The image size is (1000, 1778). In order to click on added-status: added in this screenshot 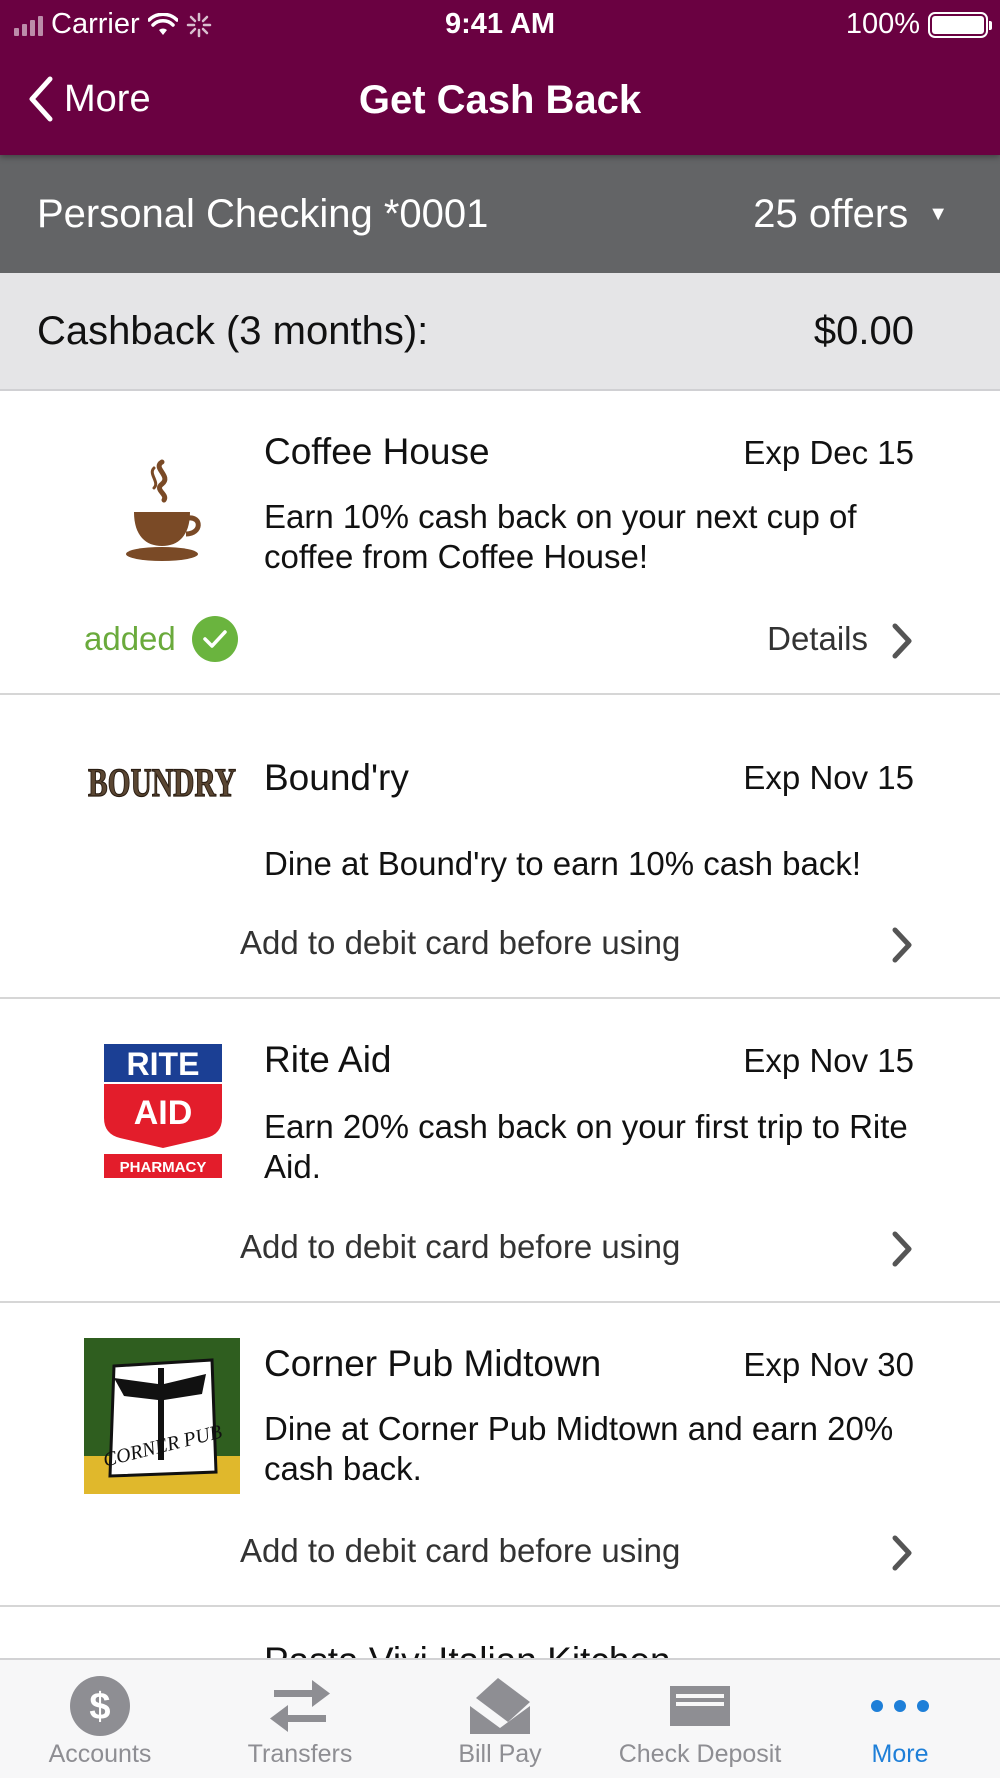, I will do `click(161, 639)`.